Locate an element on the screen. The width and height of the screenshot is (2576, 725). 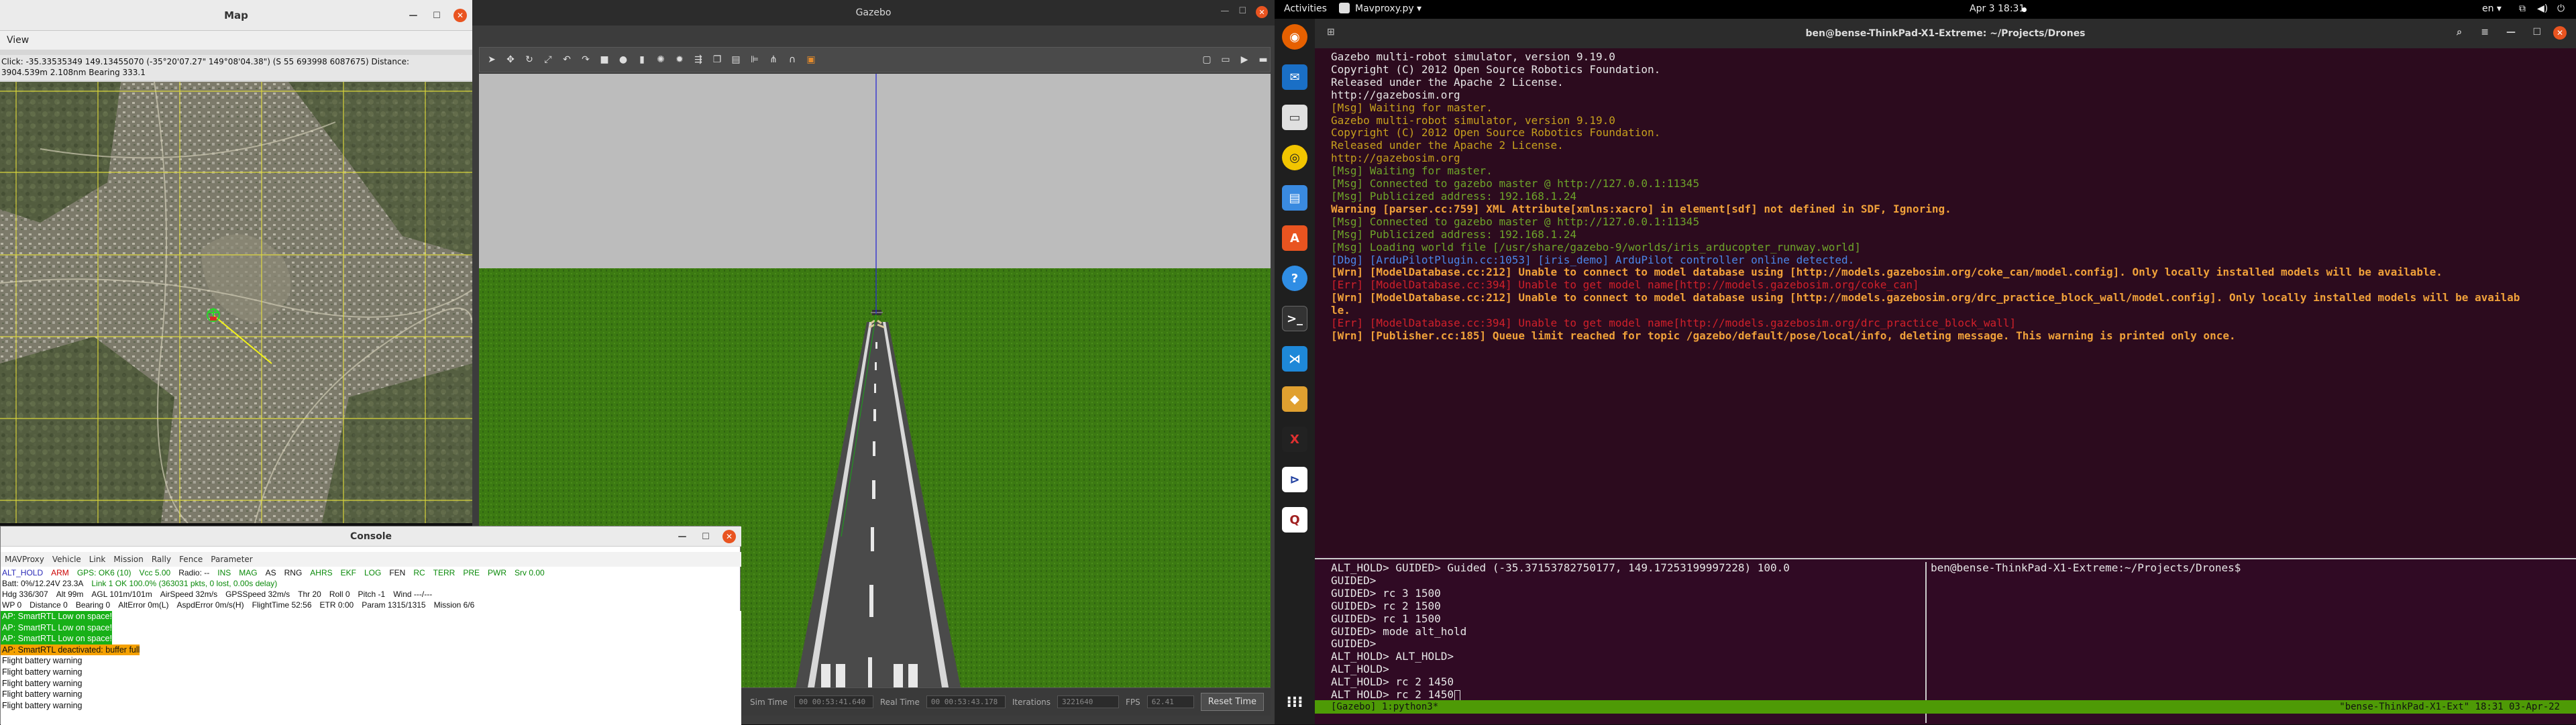
menu-mavproxy: MAVProxy is located at coordinates (24, 559).